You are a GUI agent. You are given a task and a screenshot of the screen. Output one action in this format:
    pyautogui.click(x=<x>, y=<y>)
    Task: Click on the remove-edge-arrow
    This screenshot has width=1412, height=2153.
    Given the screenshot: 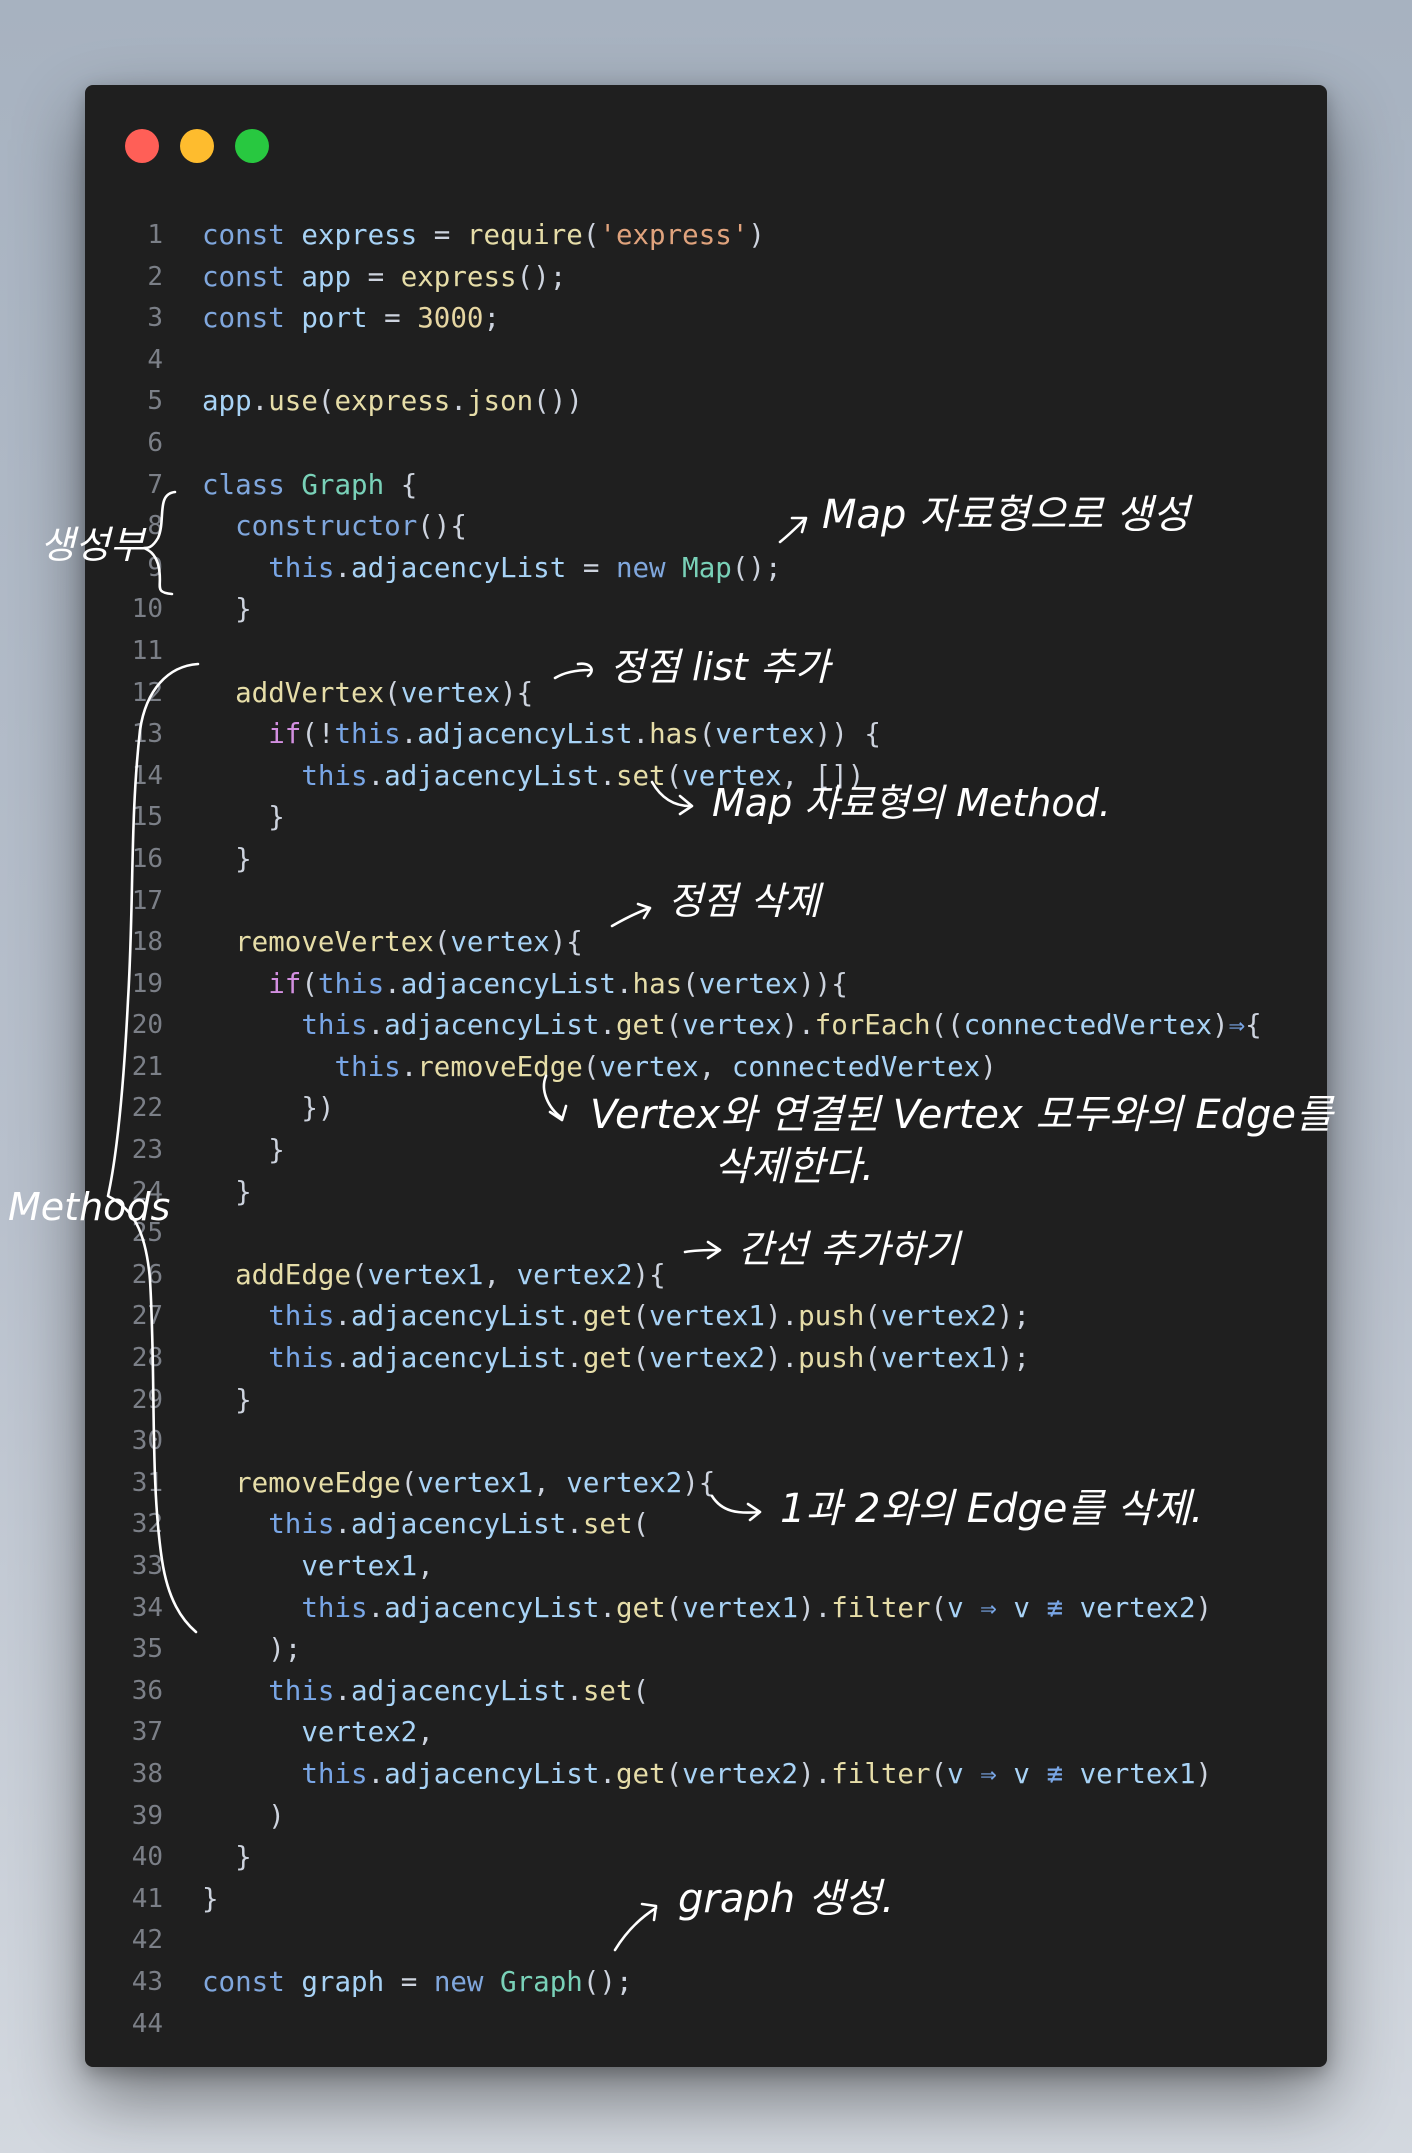 What is the action you would take?
    pyautogui.click(x=736, y=1508)
    